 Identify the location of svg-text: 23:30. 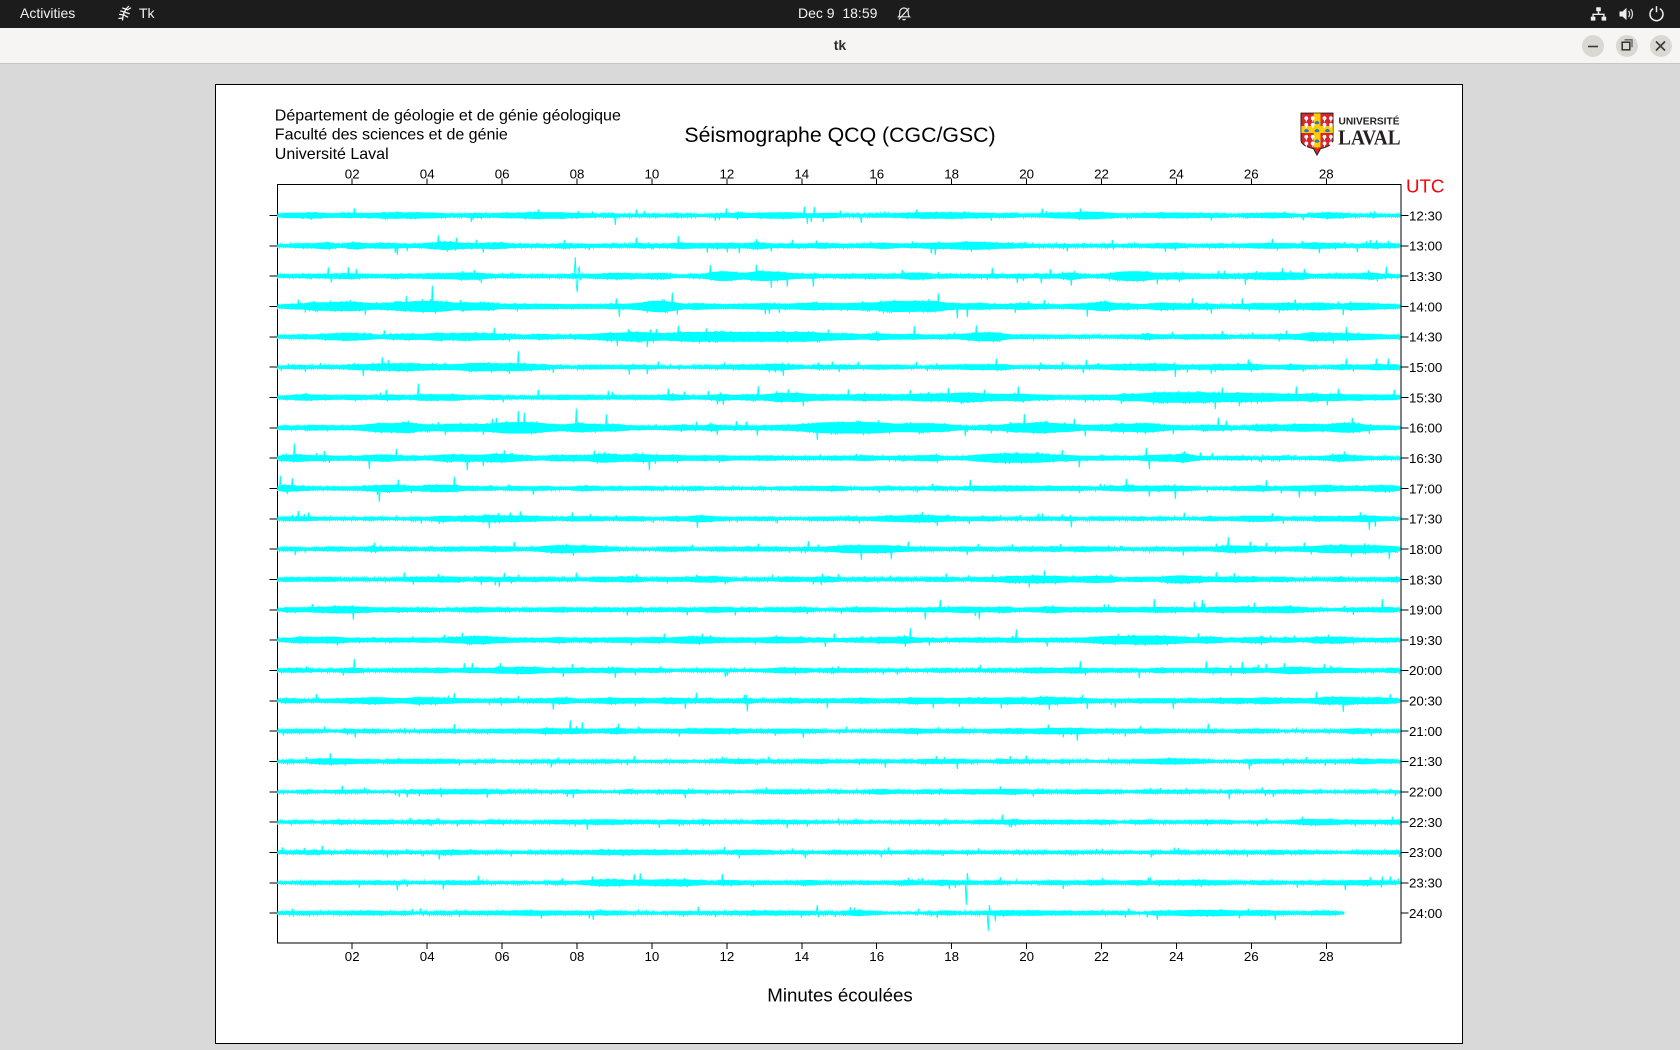
(1425, 883).